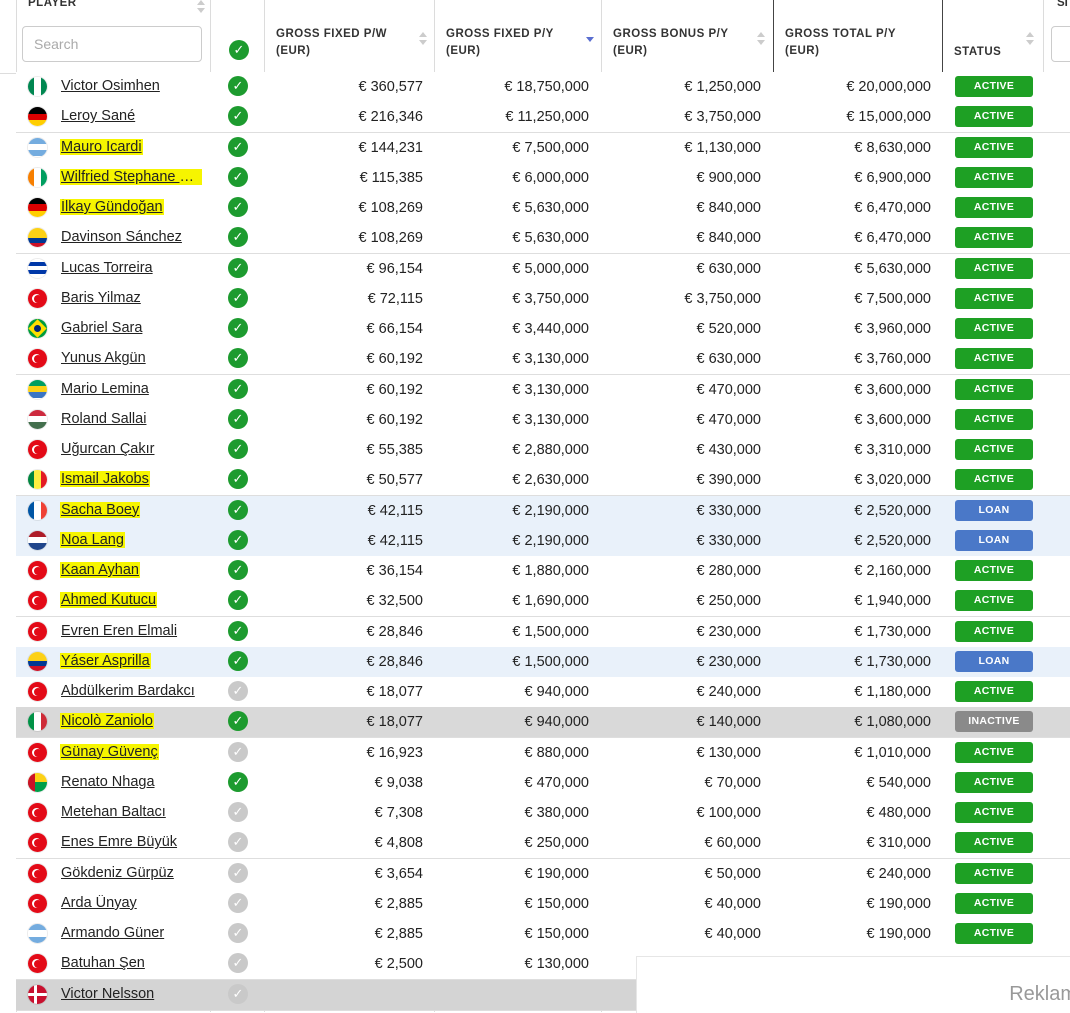 This screenshot has height=1013, width=1070. Describe the element at coordinates (105, 479) in the screenshot. I see `player-name-link: Ismail Jakobs` at that location.